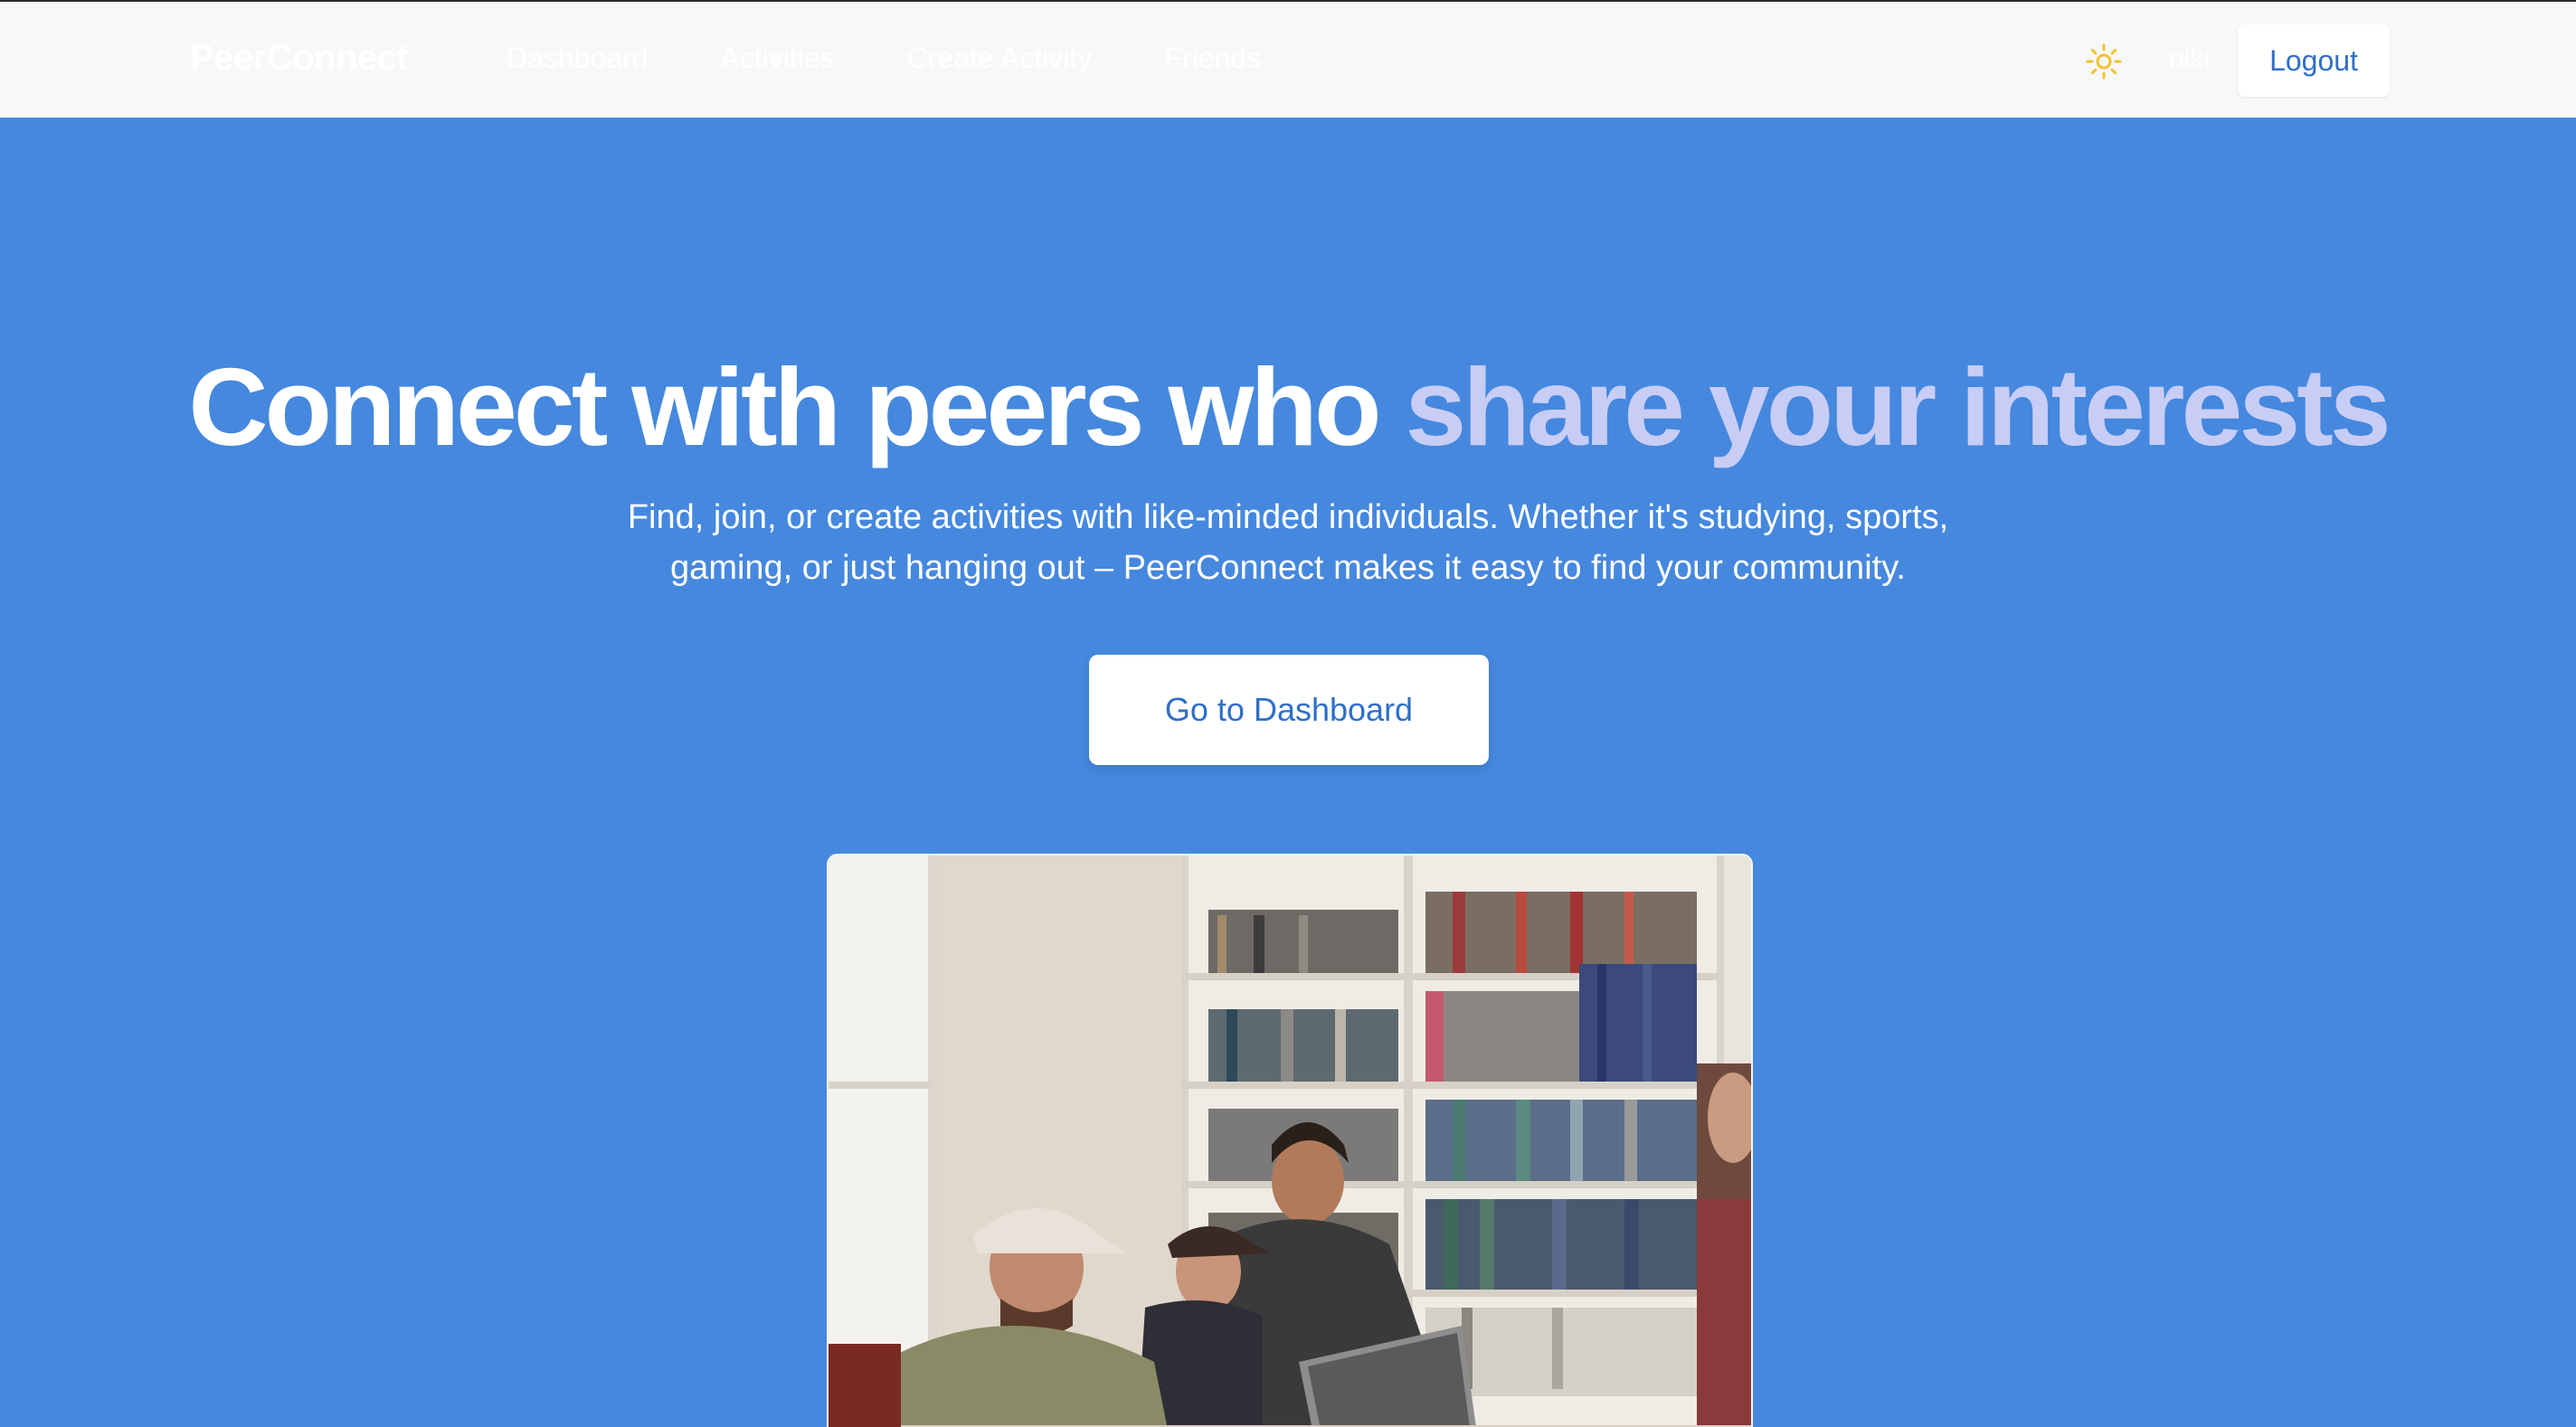 The width and height of the screenshot is (2576, 1427). What do you see at coordinates (578, 59) in the screenshot?
I see `nav-link-dashboard: Dashboard` at bounding box center [578, 59].